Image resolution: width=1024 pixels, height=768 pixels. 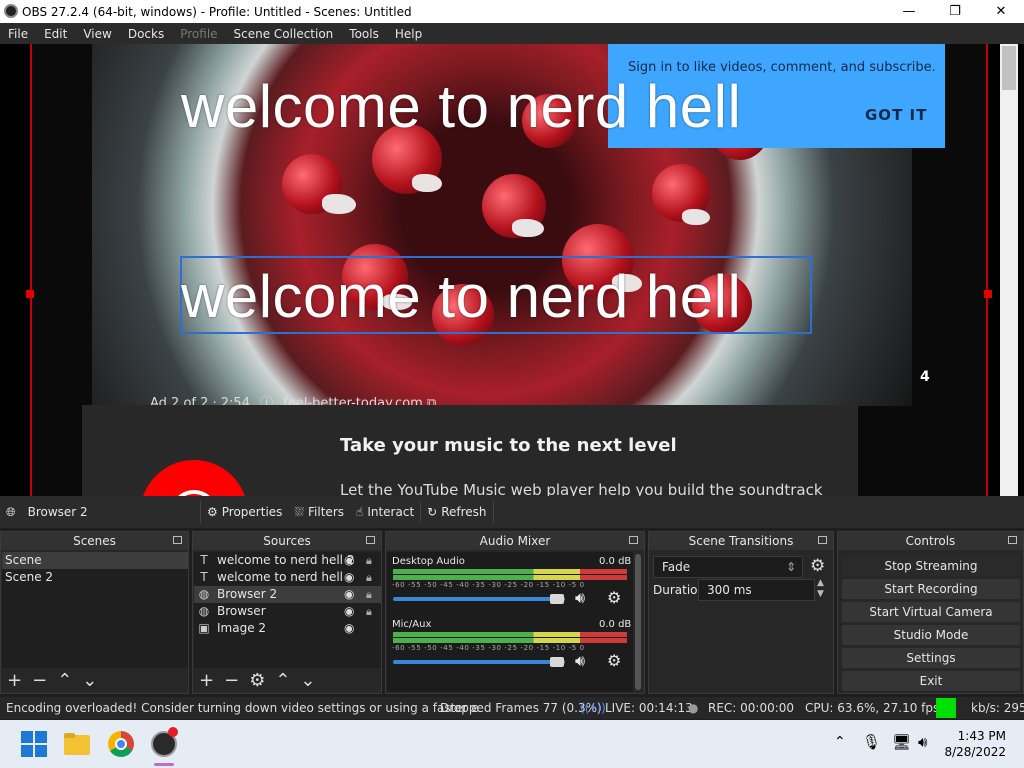 I want to click on channel-name: Desktop Audio, so click(x=428, y=561).